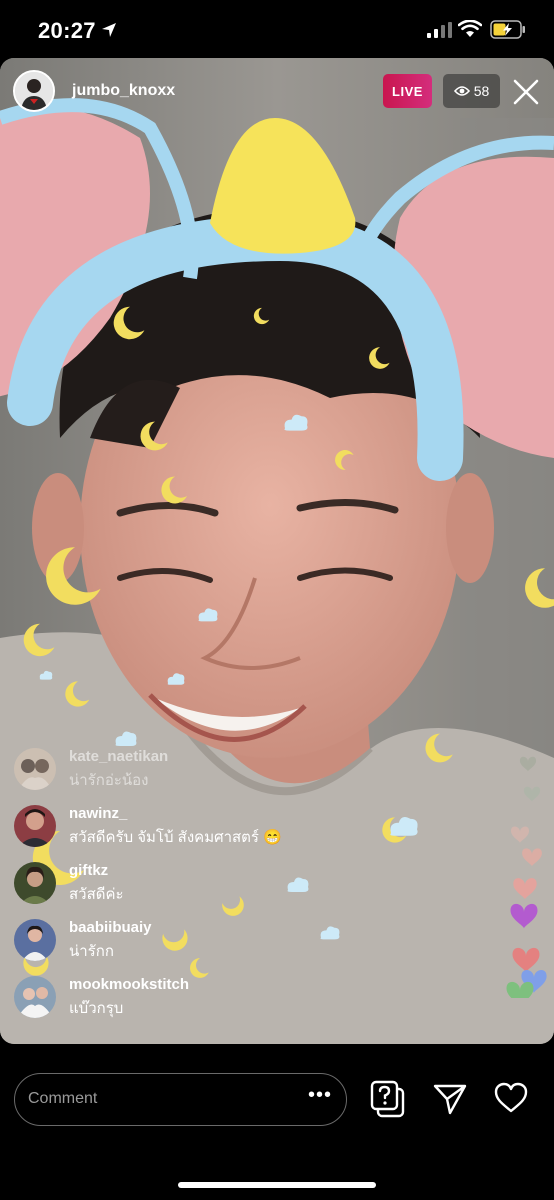  I want to click on comment-username: giftkz, so click(89, 870).